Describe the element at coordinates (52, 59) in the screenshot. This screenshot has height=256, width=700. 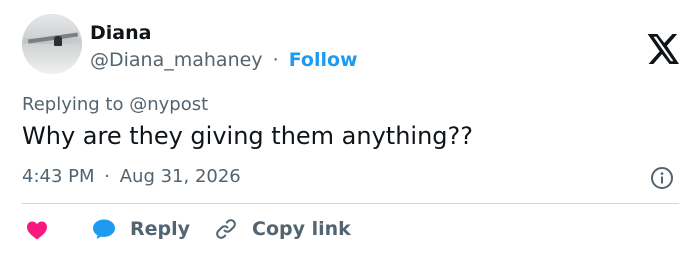
I see `avatar-ground` at that location.